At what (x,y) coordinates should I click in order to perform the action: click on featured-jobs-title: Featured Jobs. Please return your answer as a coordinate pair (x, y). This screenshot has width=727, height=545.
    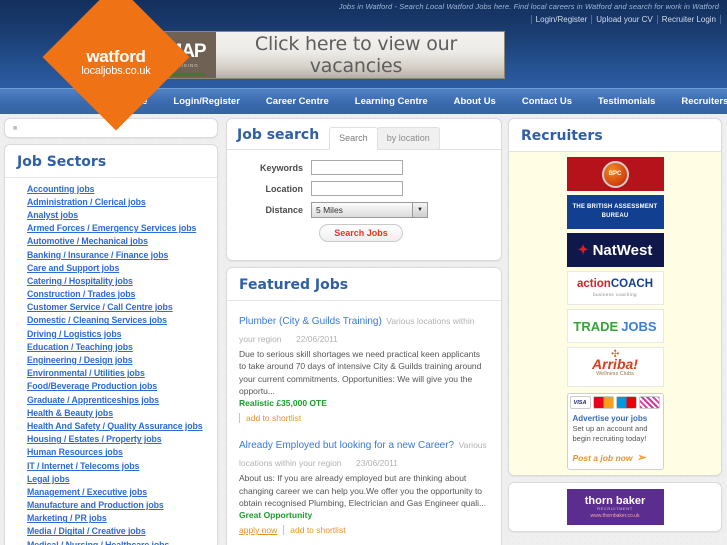
    Looking at the image, I should click on (364, 284).